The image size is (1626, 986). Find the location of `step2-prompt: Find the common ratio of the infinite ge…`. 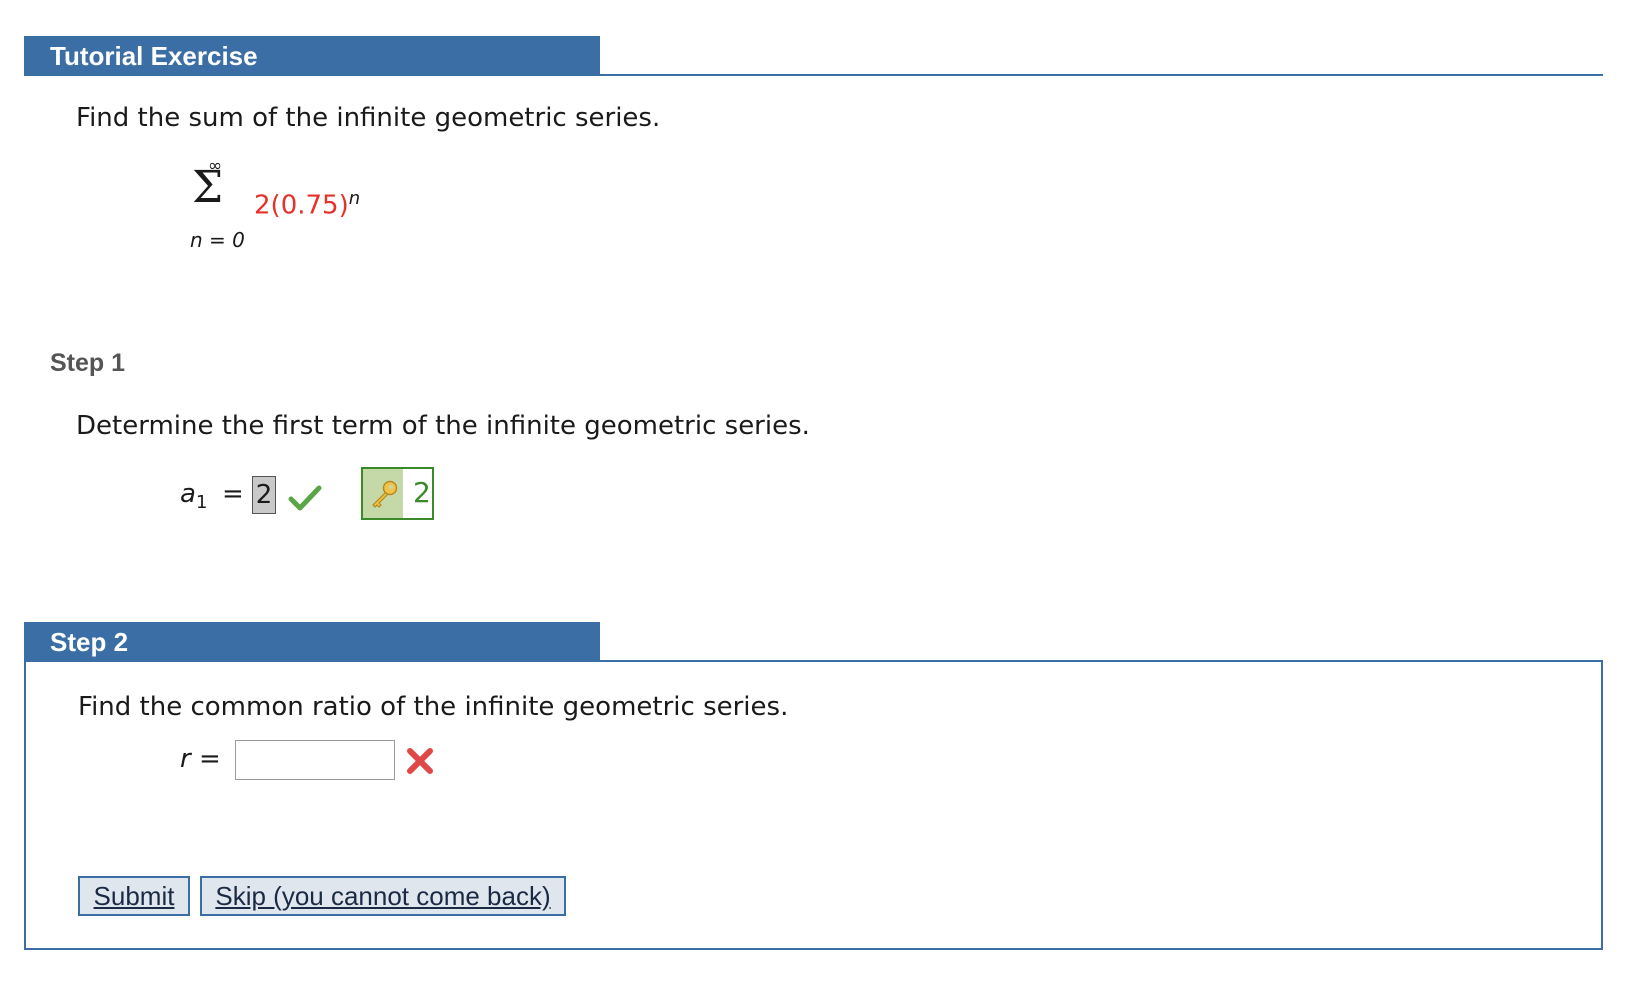

step2-prompt: Find the common ratio of the infinite ge… is located at coordinates (433, 707).